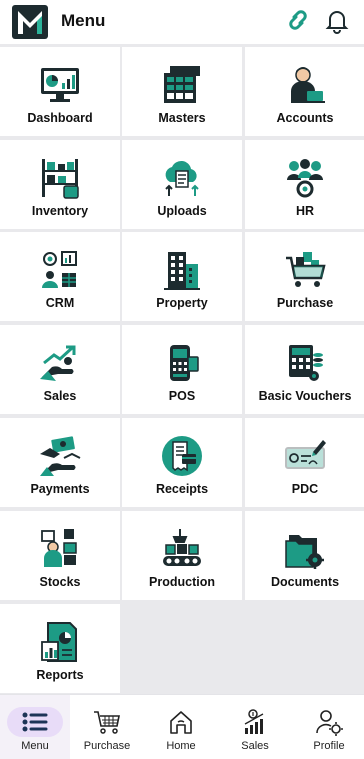 This screenshot has width=364, height=759. Describe the element at coordinates (337, 20) in the screenshot. I see `bell-icon` at that location.